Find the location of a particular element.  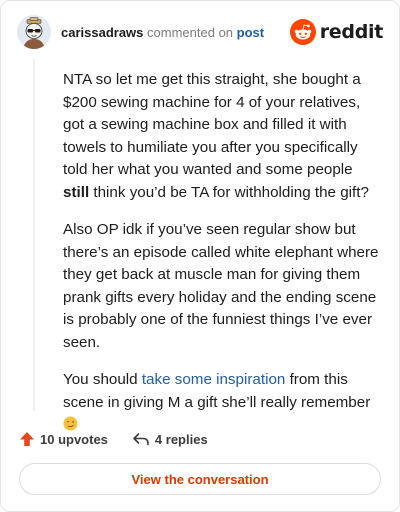

user-avatar is located at coordinates (34, 32).